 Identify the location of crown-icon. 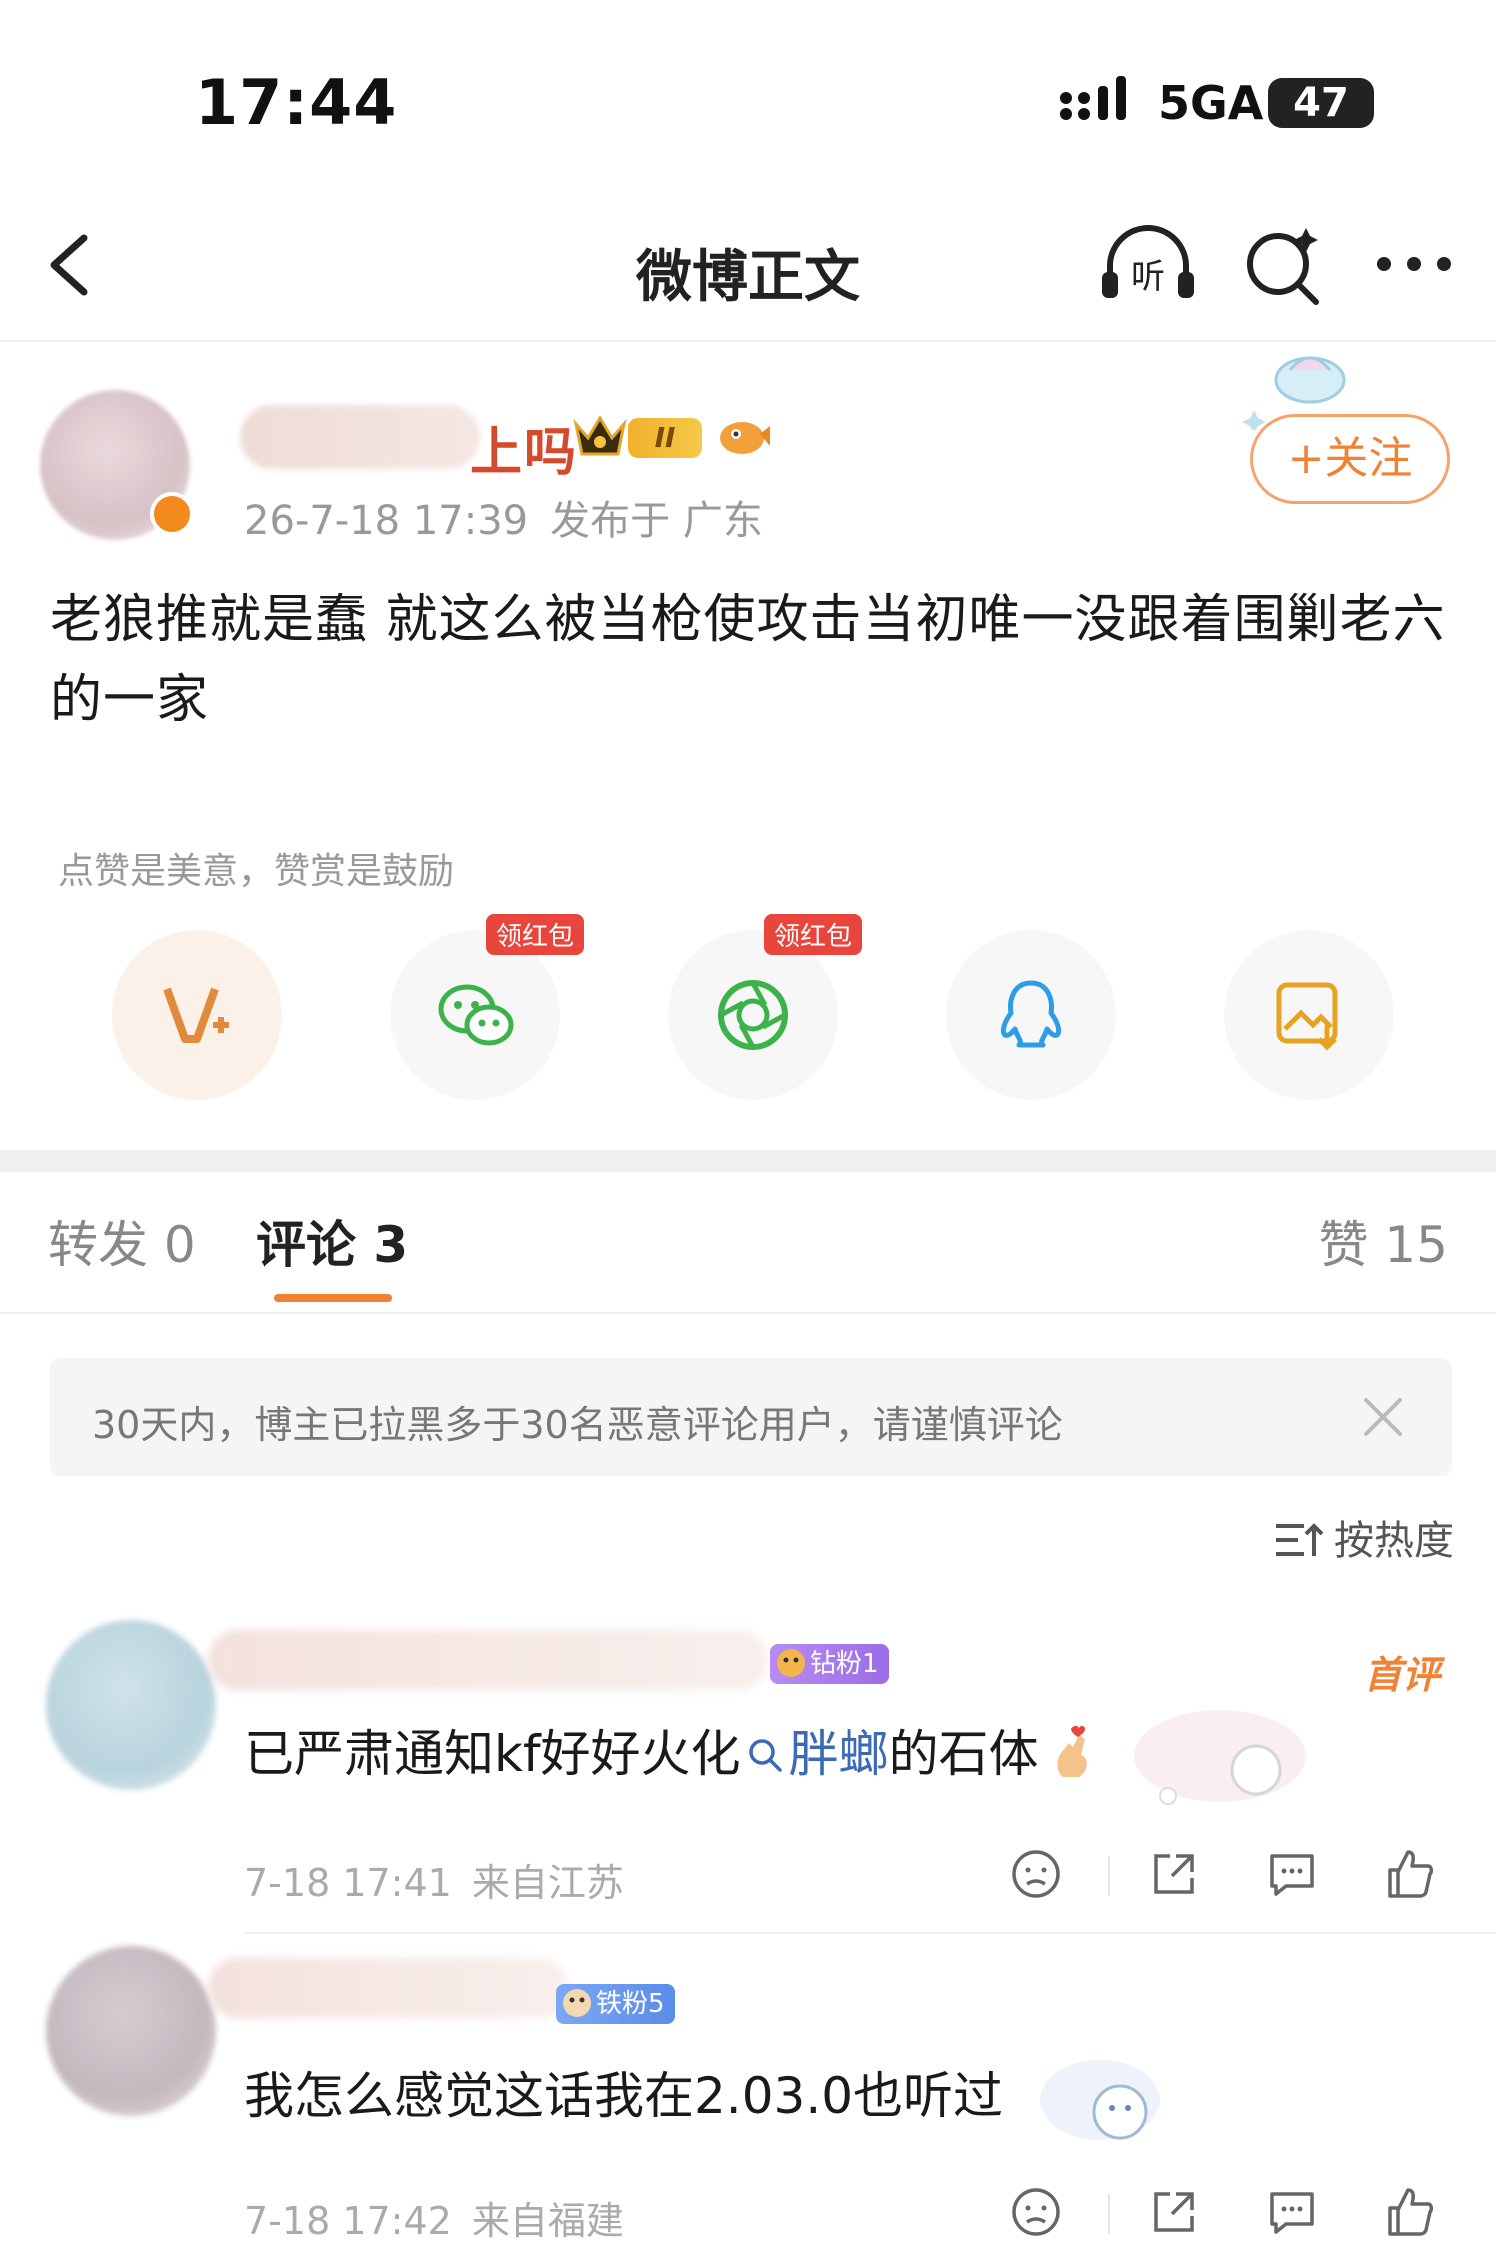
(600, 435).